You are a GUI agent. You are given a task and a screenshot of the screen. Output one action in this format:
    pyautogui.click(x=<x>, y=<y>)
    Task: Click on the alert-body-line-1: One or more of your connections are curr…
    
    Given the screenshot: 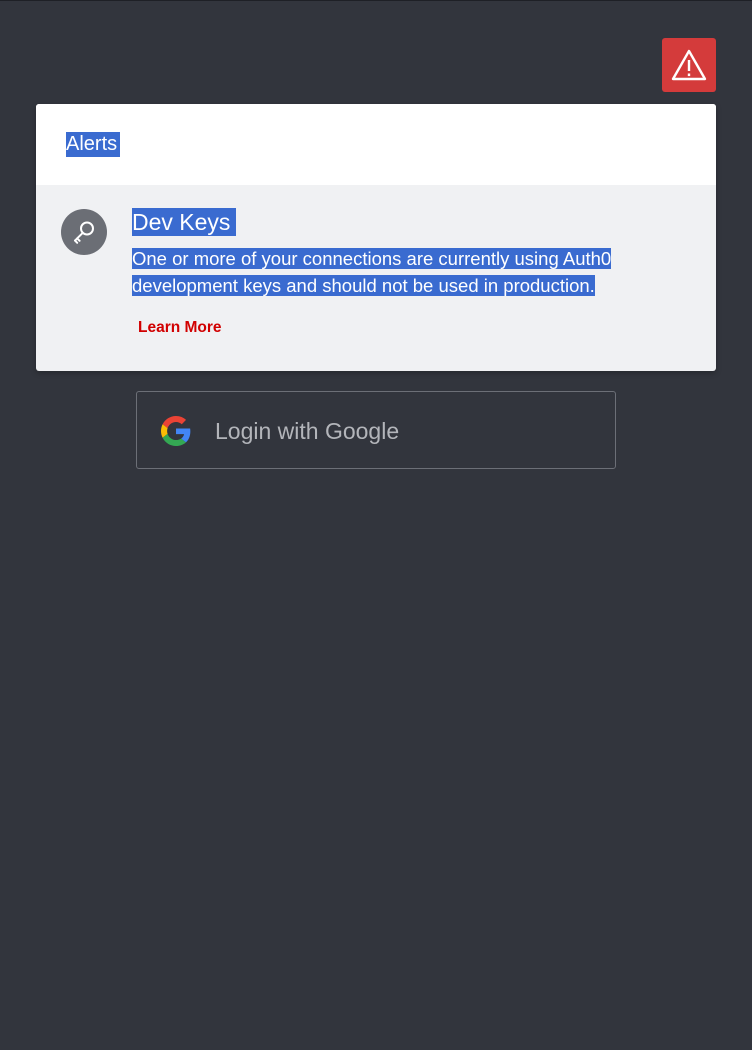 What is the action you would take?
    pyautogui.click(x=372, y=258)
    